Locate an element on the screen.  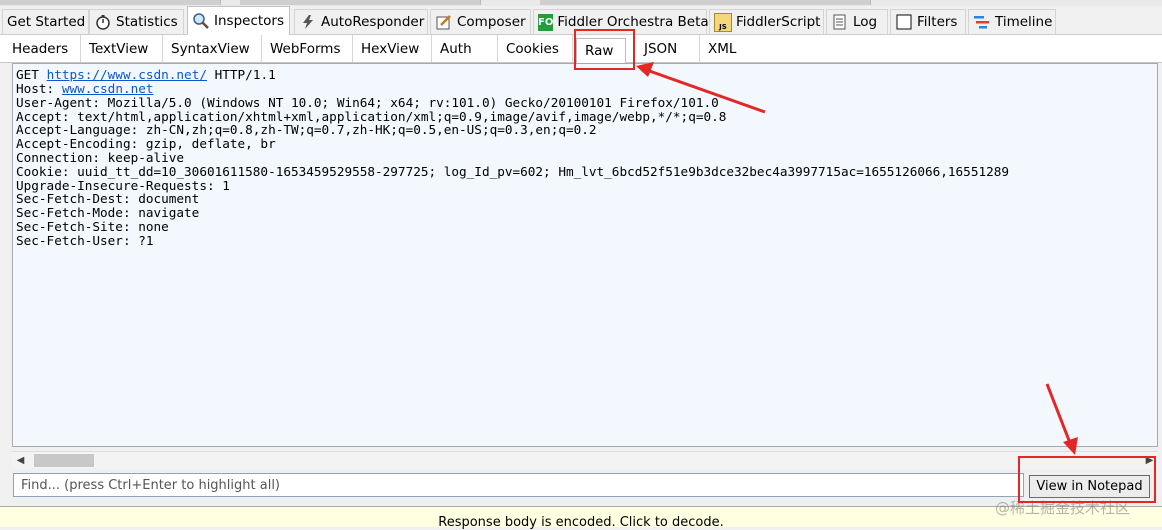
annotation-arrowhead-notepad is located at coordinates (1070, 446).